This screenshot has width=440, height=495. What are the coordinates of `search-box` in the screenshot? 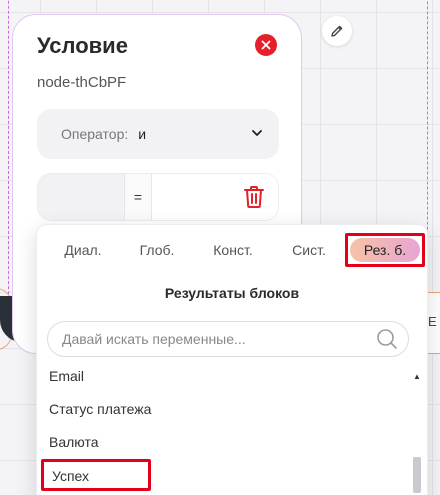 It's located at (228, 339).